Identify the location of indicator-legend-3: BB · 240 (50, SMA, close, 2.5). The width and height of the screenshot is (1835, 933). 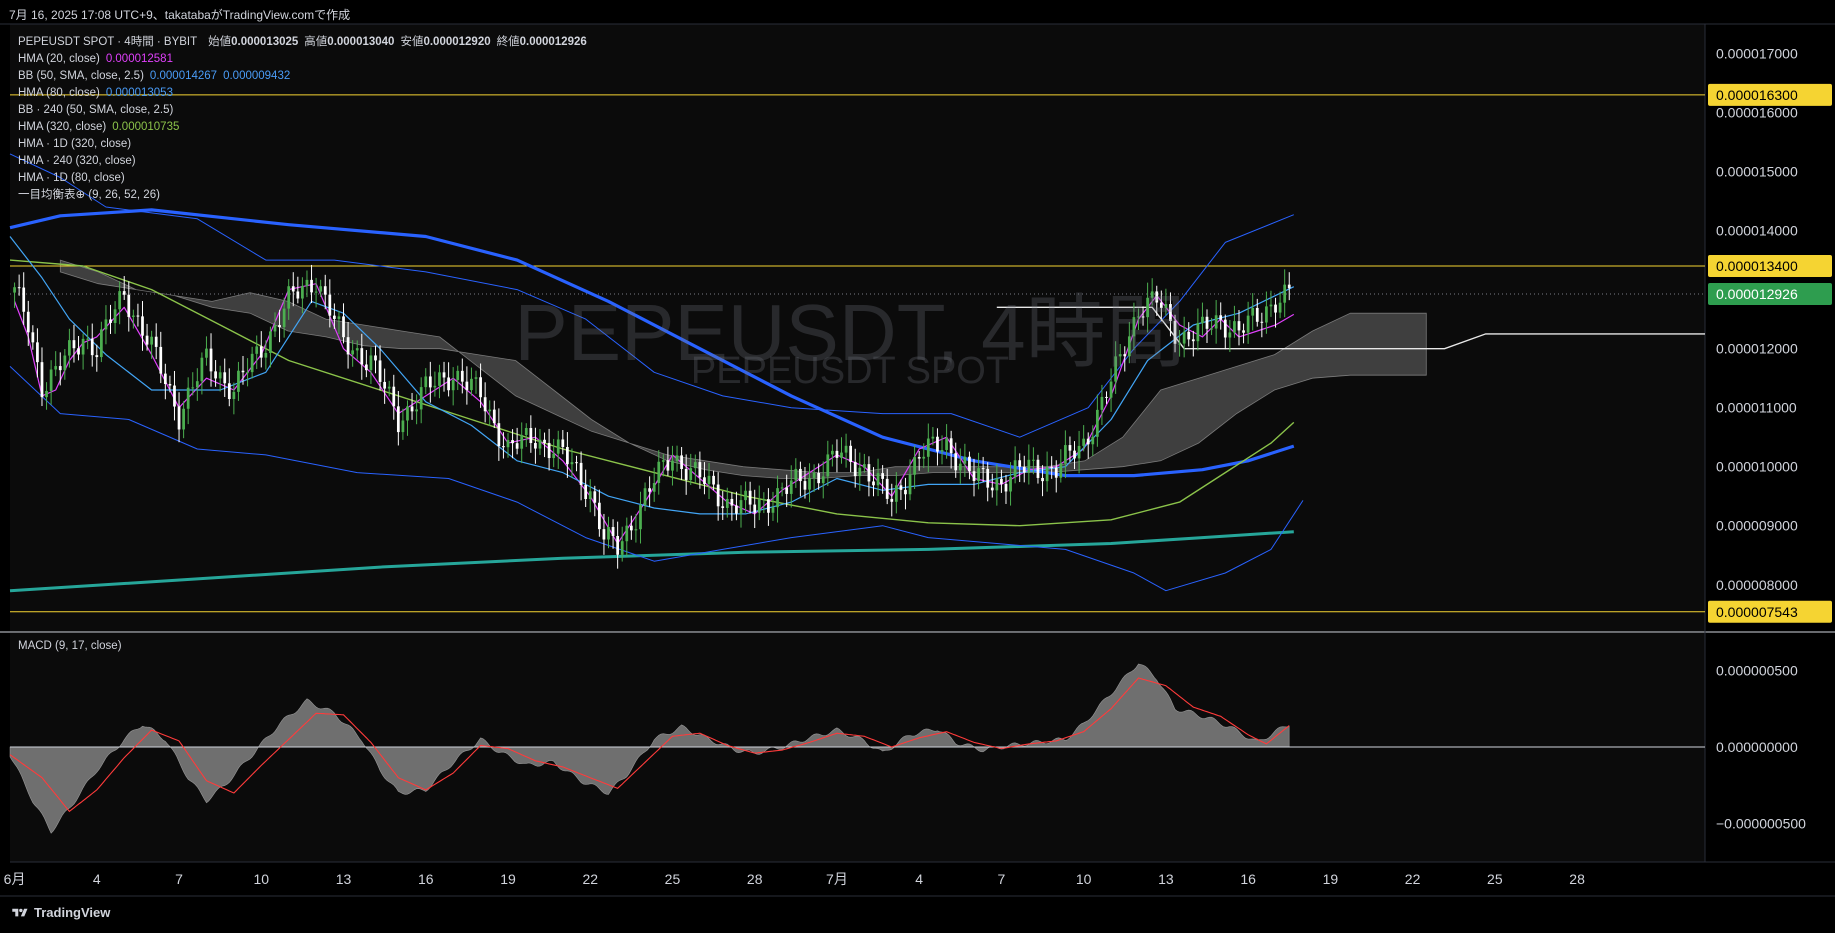
(305, 110).